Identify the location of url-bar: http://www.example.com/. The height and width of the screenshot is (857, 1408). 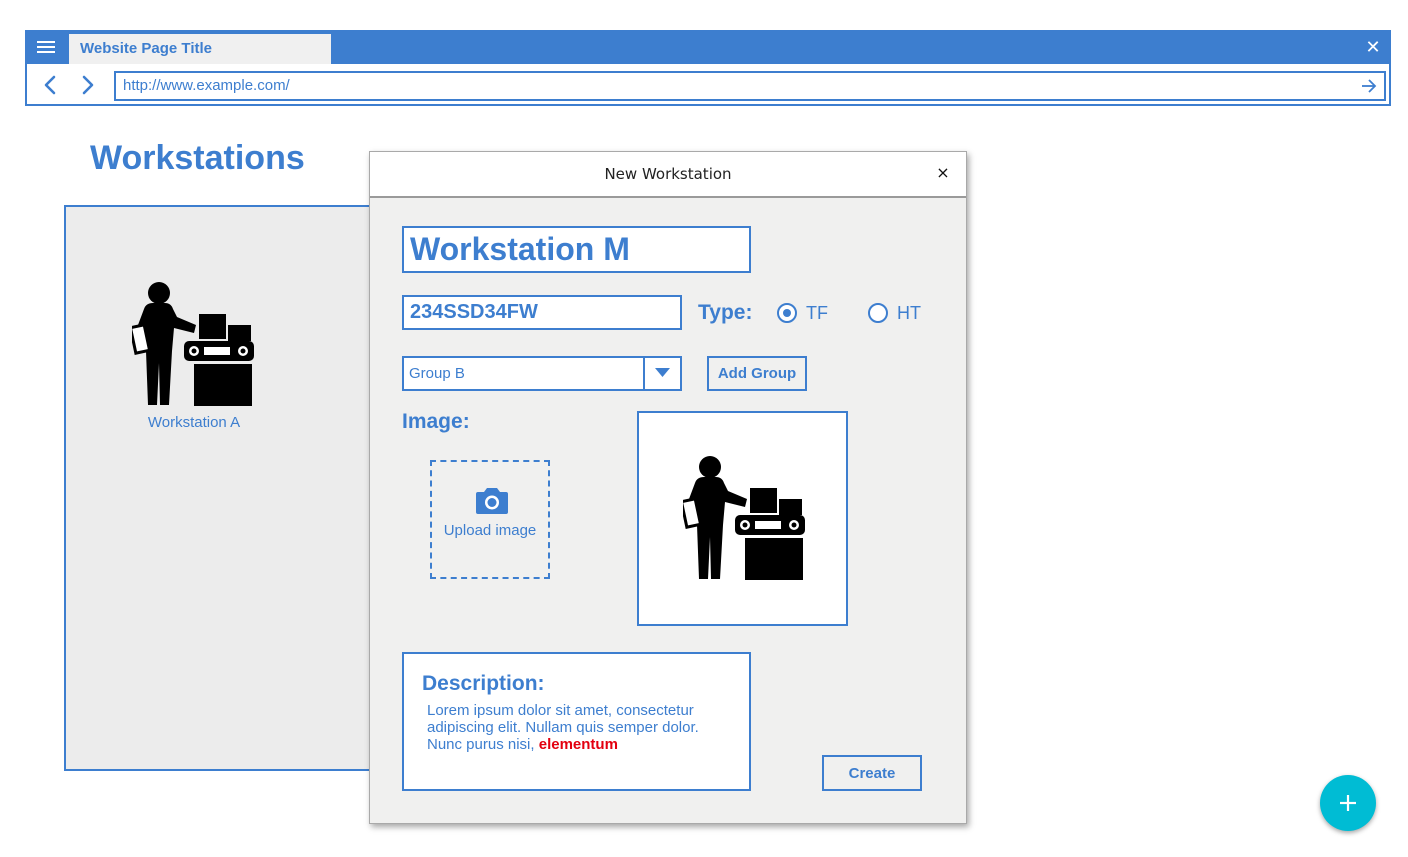
(750, 86).